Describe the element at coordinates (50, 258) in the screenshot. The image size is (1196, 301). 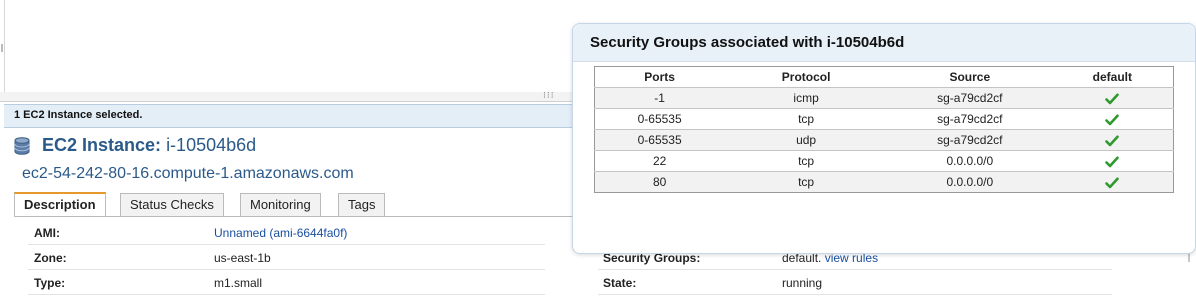
I see `zone-label: Zone:` at that location.